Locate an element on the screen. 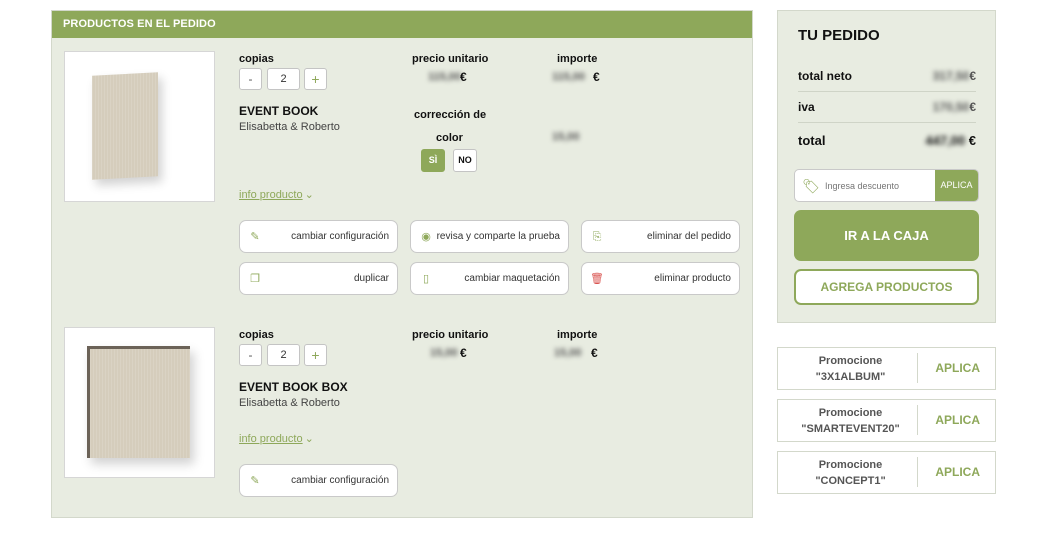  remove-from-order-button: ⎘ eliminar del pedido is located at coordinates (660, 236).